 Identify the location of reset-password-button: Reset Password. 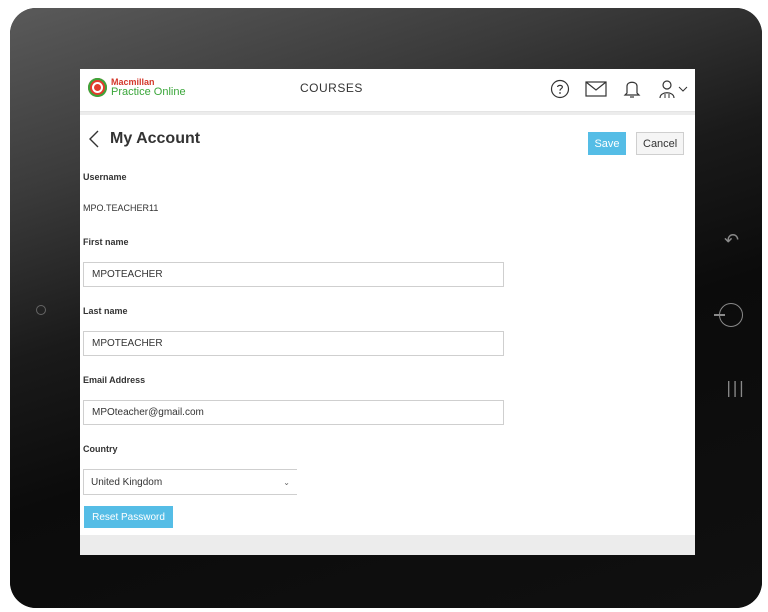
(128, 517).